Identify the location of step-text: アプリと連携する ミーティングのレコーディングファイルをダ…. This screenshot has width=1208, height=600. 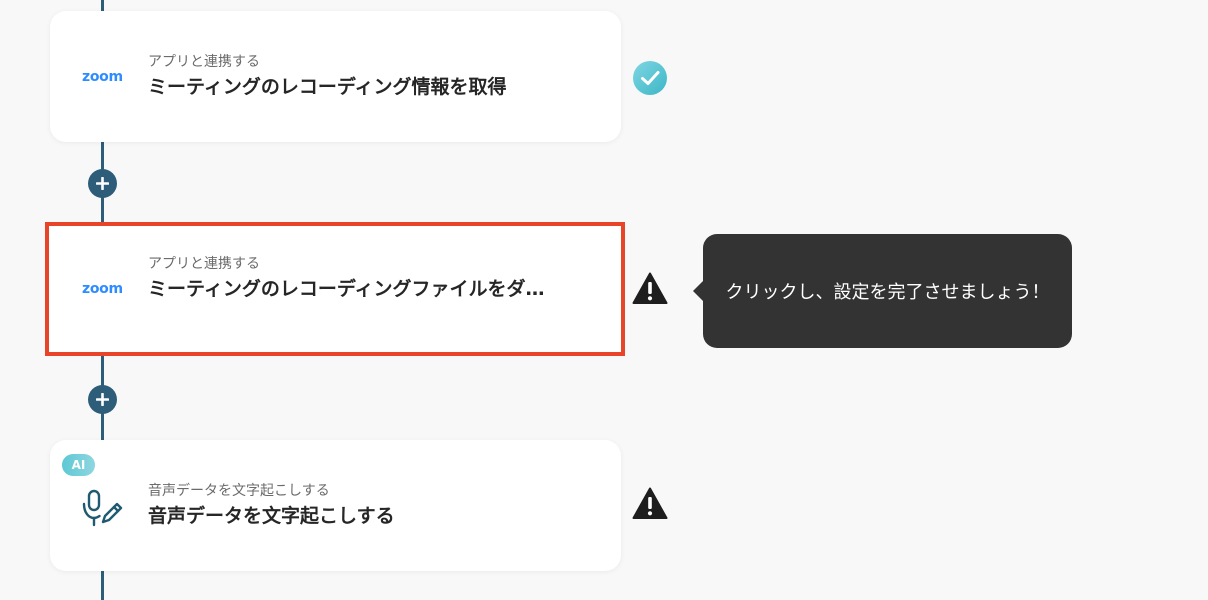
(372, 279).